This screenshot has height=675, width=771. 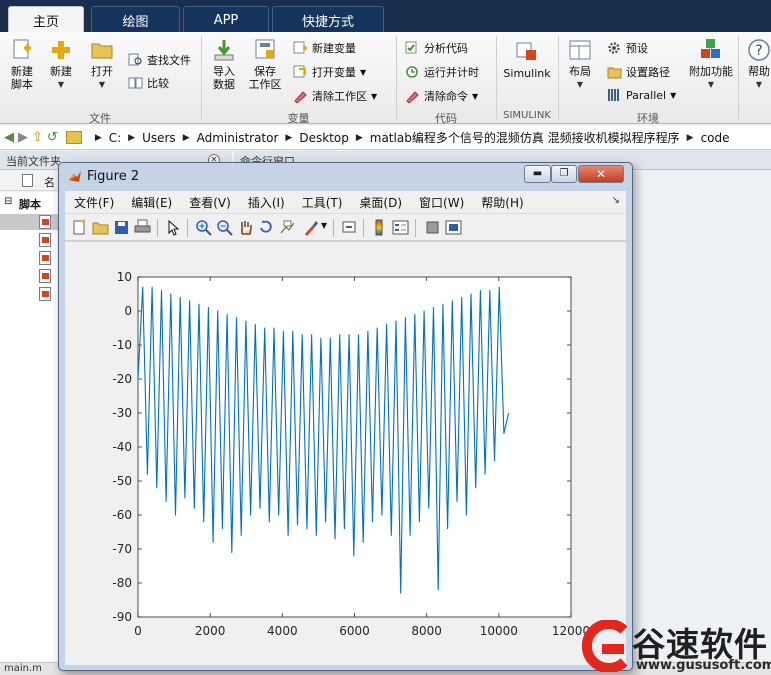 I want to click on tab-home: 主页, so click(x=46, y=20).